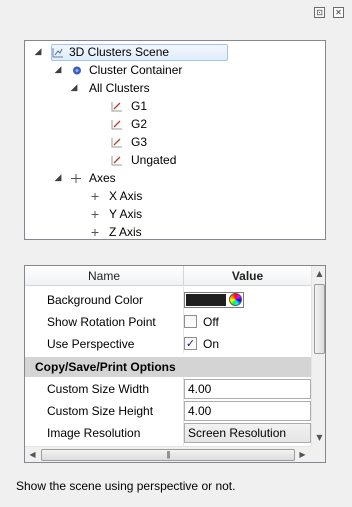 The height and width of the screenshot is (507, 352). Describe the element at coordinates (247, 433) in the screenshot. I see `image-resolution-select: Screen Resolution` at that location.